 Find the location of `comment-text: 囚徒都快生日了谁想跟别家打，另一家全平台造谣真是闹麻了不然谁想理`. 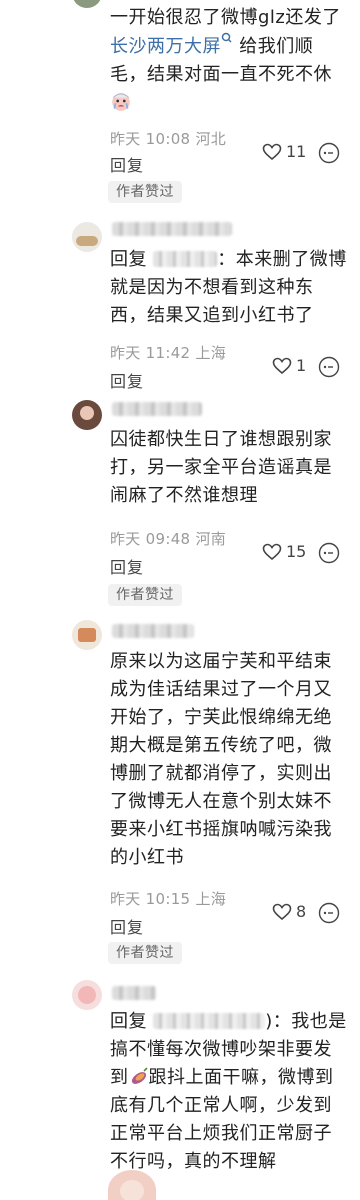

comment-text: 囚徒都快生日了谁想跟别家打，另一家全平台造谣真是闹麻了不然谁想理 is located at coordinates (230, 468).